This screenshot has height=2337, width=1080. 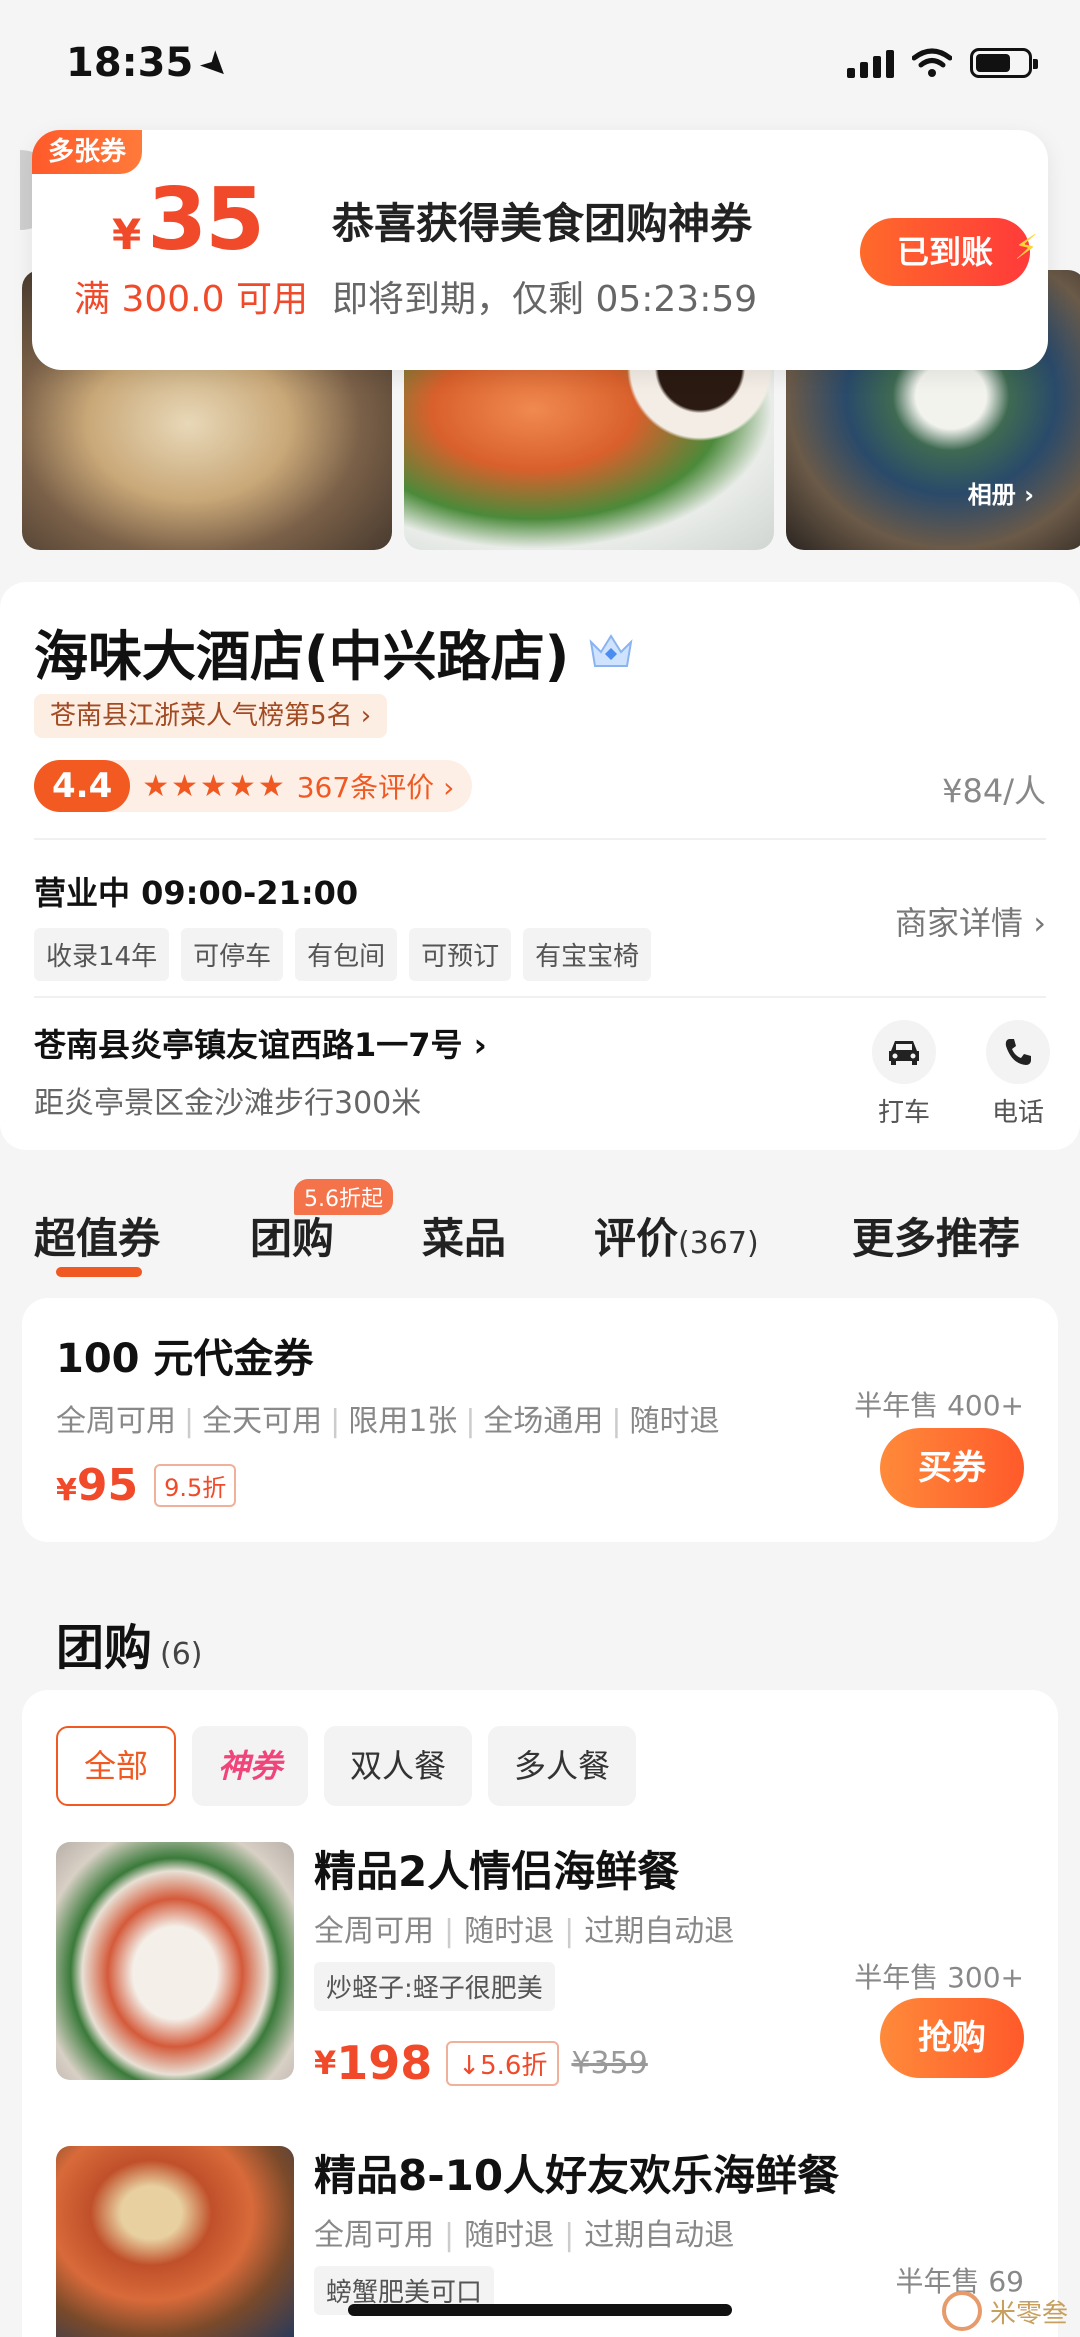 What do you see at coordinates (674, 1421) in the screenshot?
I see `voucher-rule: 随时退` at bounding box center [674, 1421].